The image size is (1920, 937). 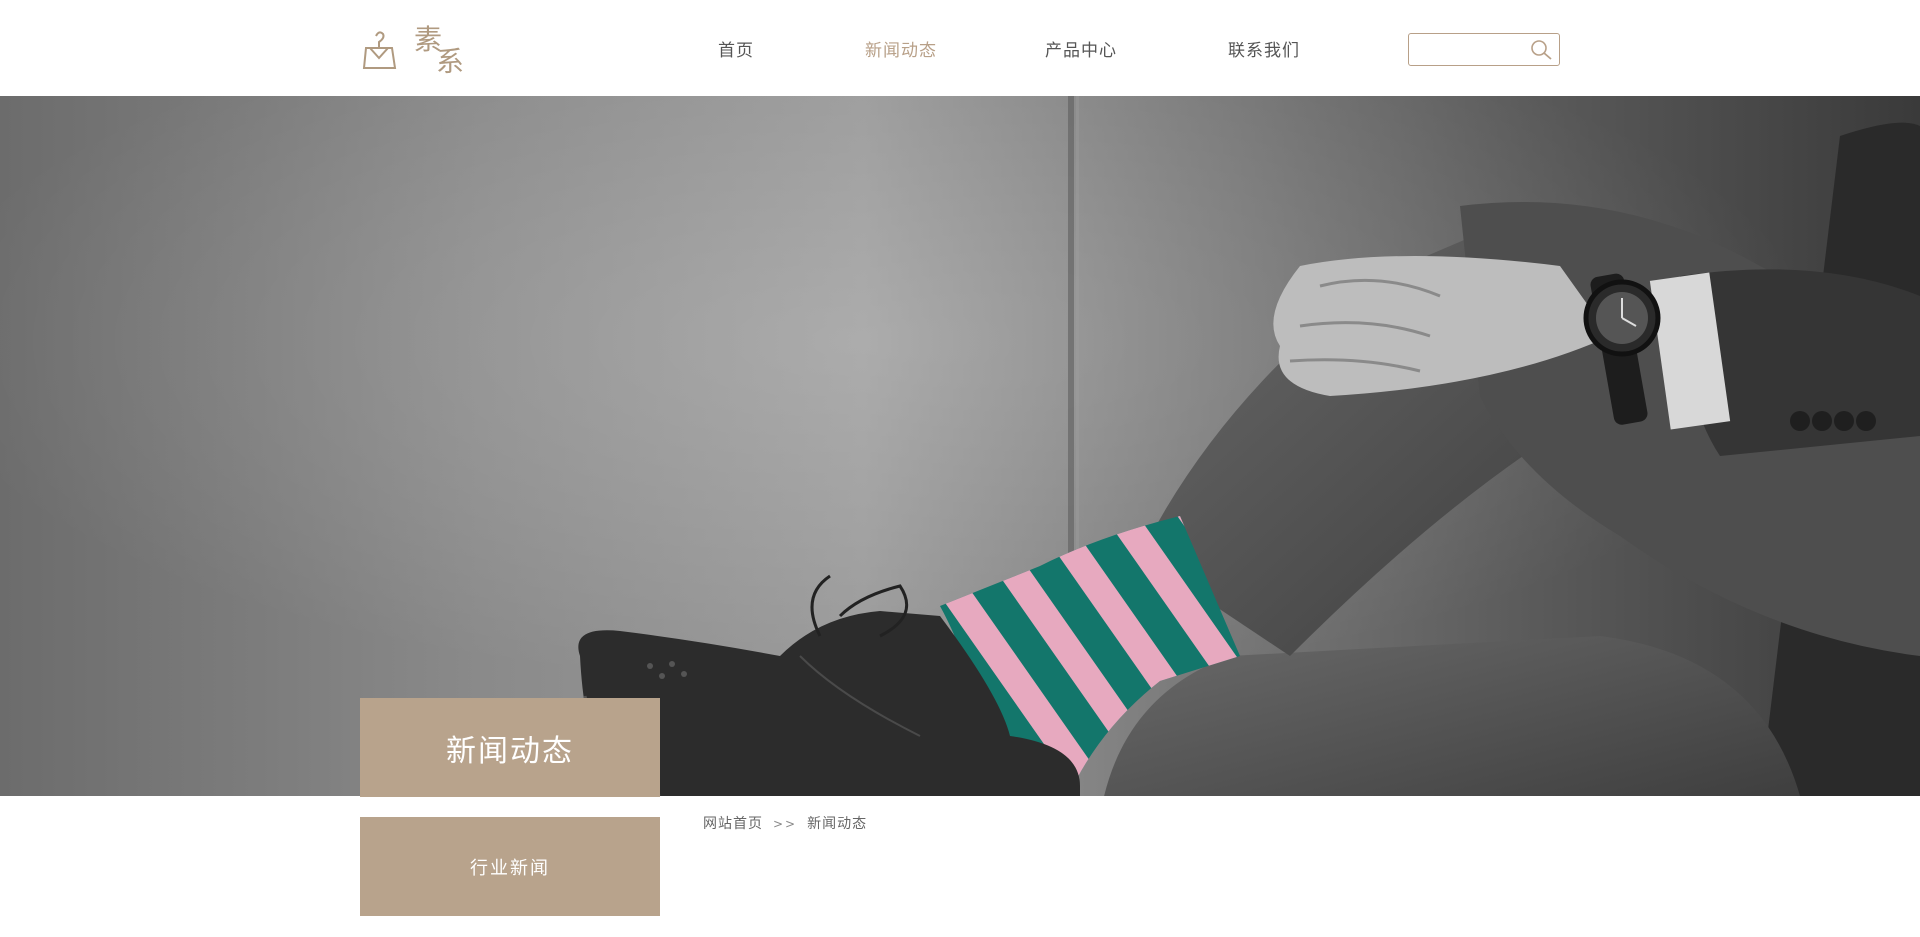 I want to click on site-header: 素 系 首页 新闻动态 产品中心 联系我们, so click(x=960, y=48).